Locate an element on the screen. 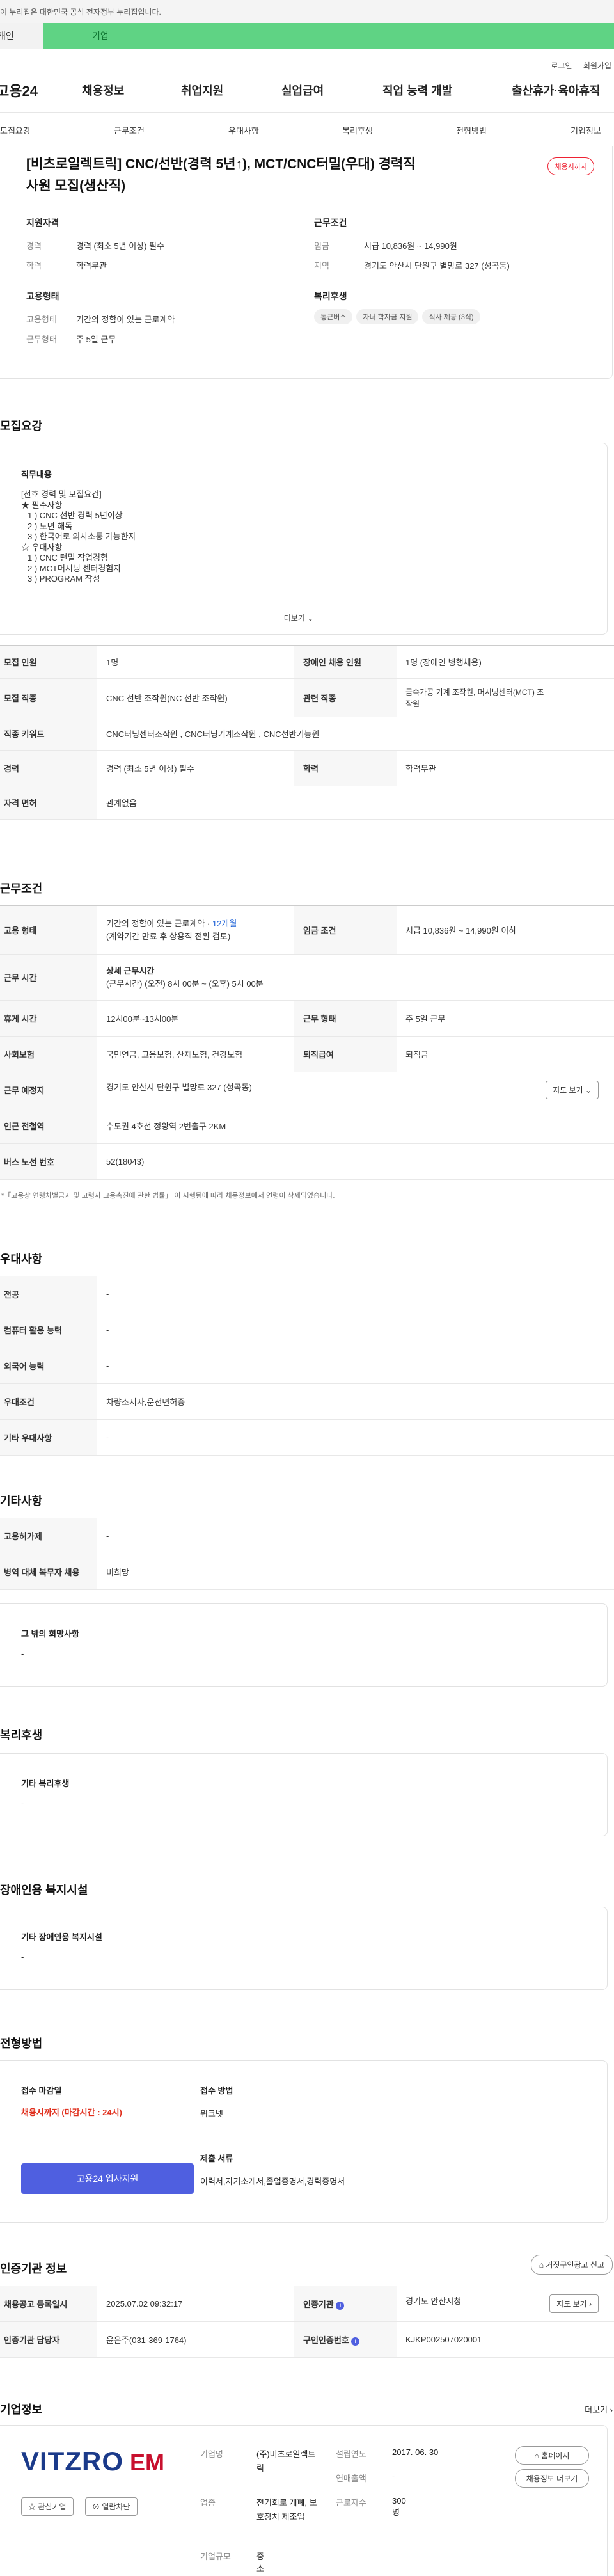  table-row: 우대조건 차량소지자,운전면허증 is located at coordinates (307, 1402).